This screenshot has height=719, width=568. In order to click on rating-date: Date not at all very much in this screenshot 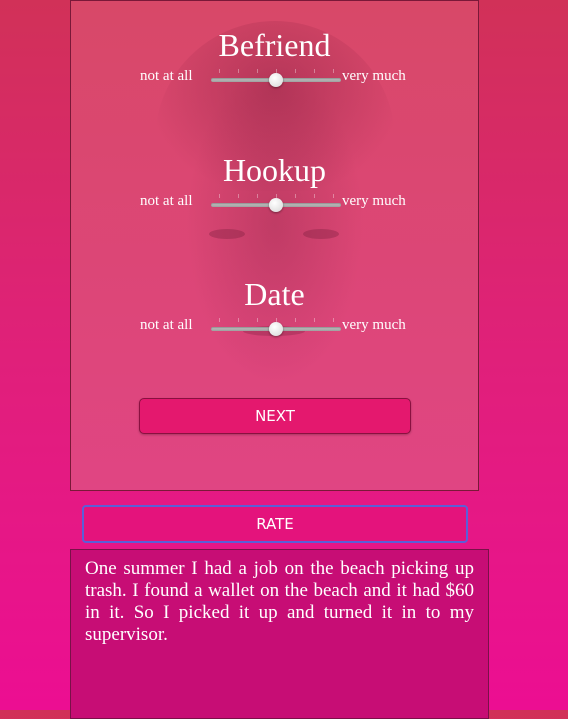, I will do `click(274, 326)`.